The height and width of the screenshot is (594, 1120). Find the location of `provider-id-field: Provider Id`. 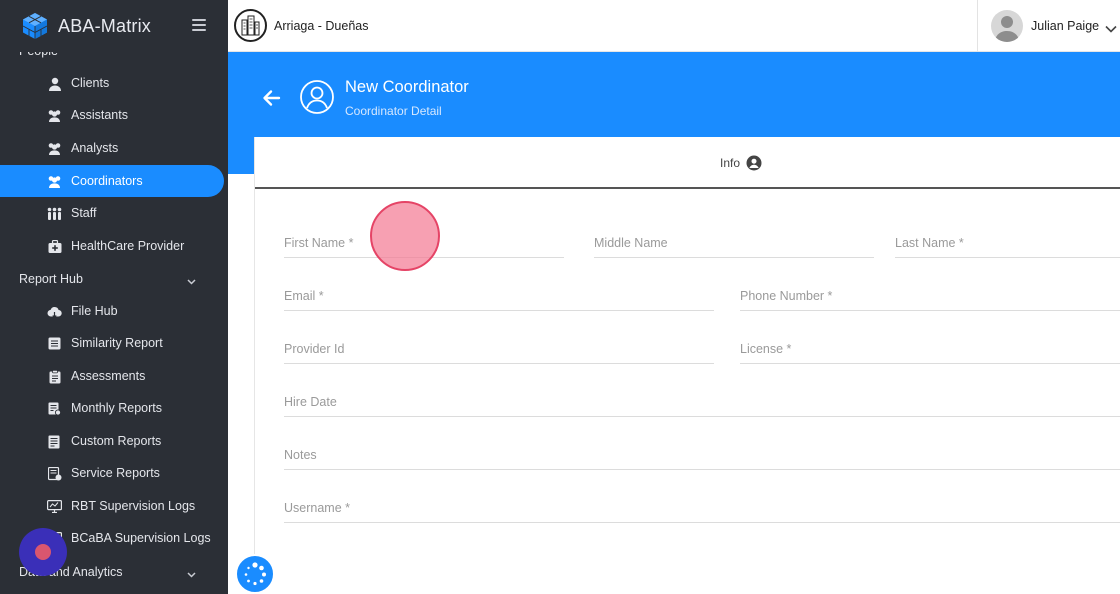

provider-id-field: Provider Id is located at coordinates (499, 353).